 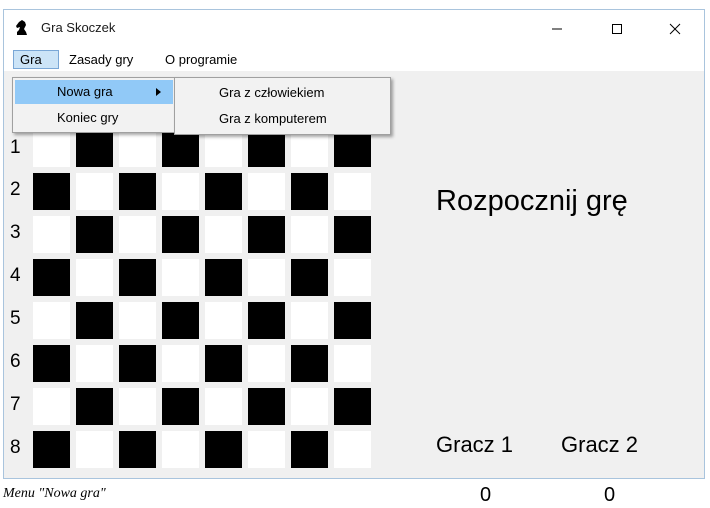 I want to click on row-label: 5, so click(x=15, y=318).